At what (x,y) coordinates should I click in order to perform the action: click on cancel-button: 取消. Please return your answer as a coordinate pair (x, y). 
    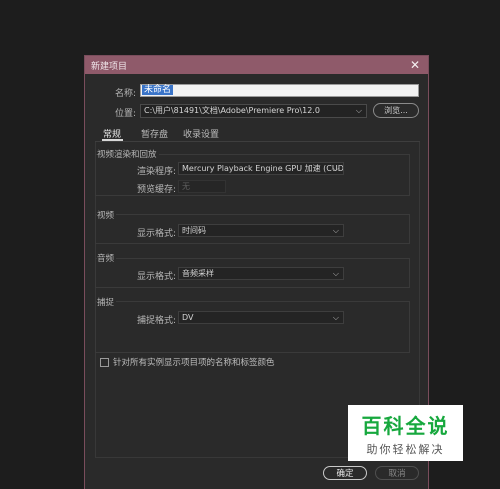
    Looking at the image, I should click on (397, 473).